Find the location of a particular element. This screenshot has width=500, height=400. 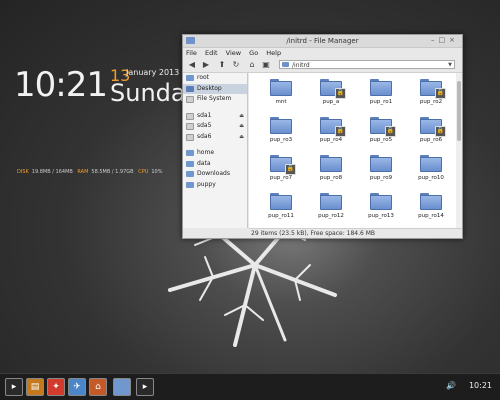

desktop-icon is located at coordinates (190, 88).